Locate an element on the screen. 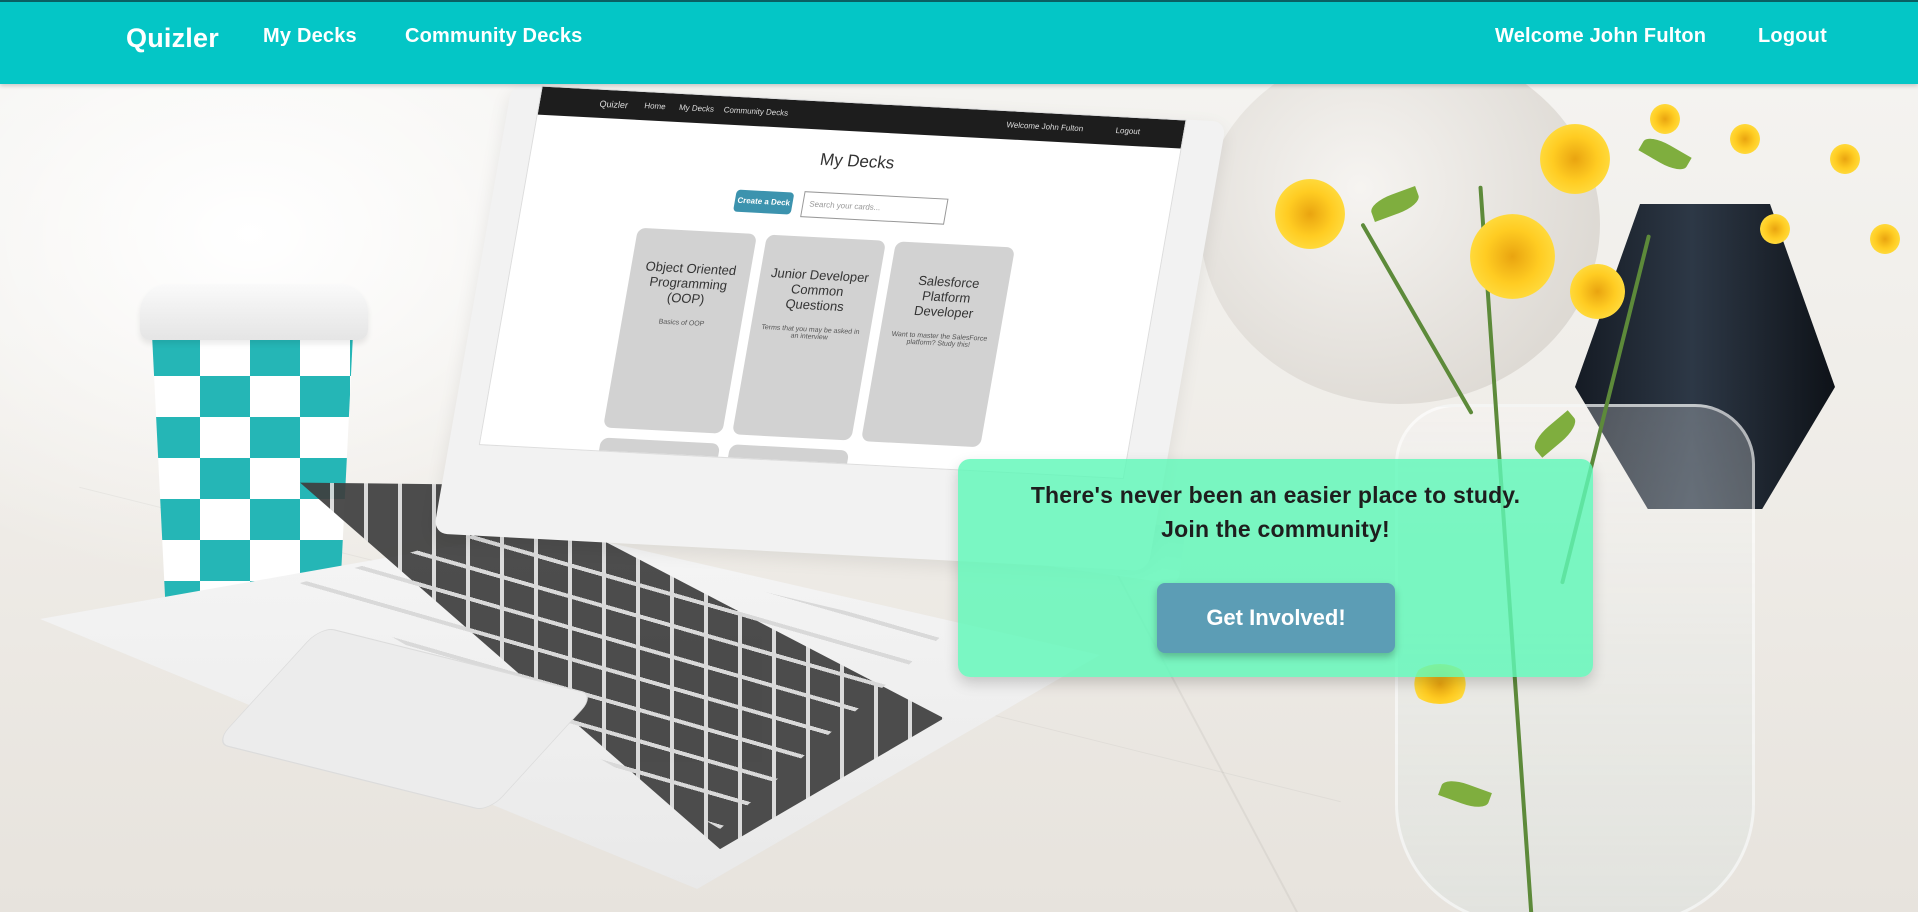  laptop-screen-nav-logout: Logout is located at coordinates (1127, 131).